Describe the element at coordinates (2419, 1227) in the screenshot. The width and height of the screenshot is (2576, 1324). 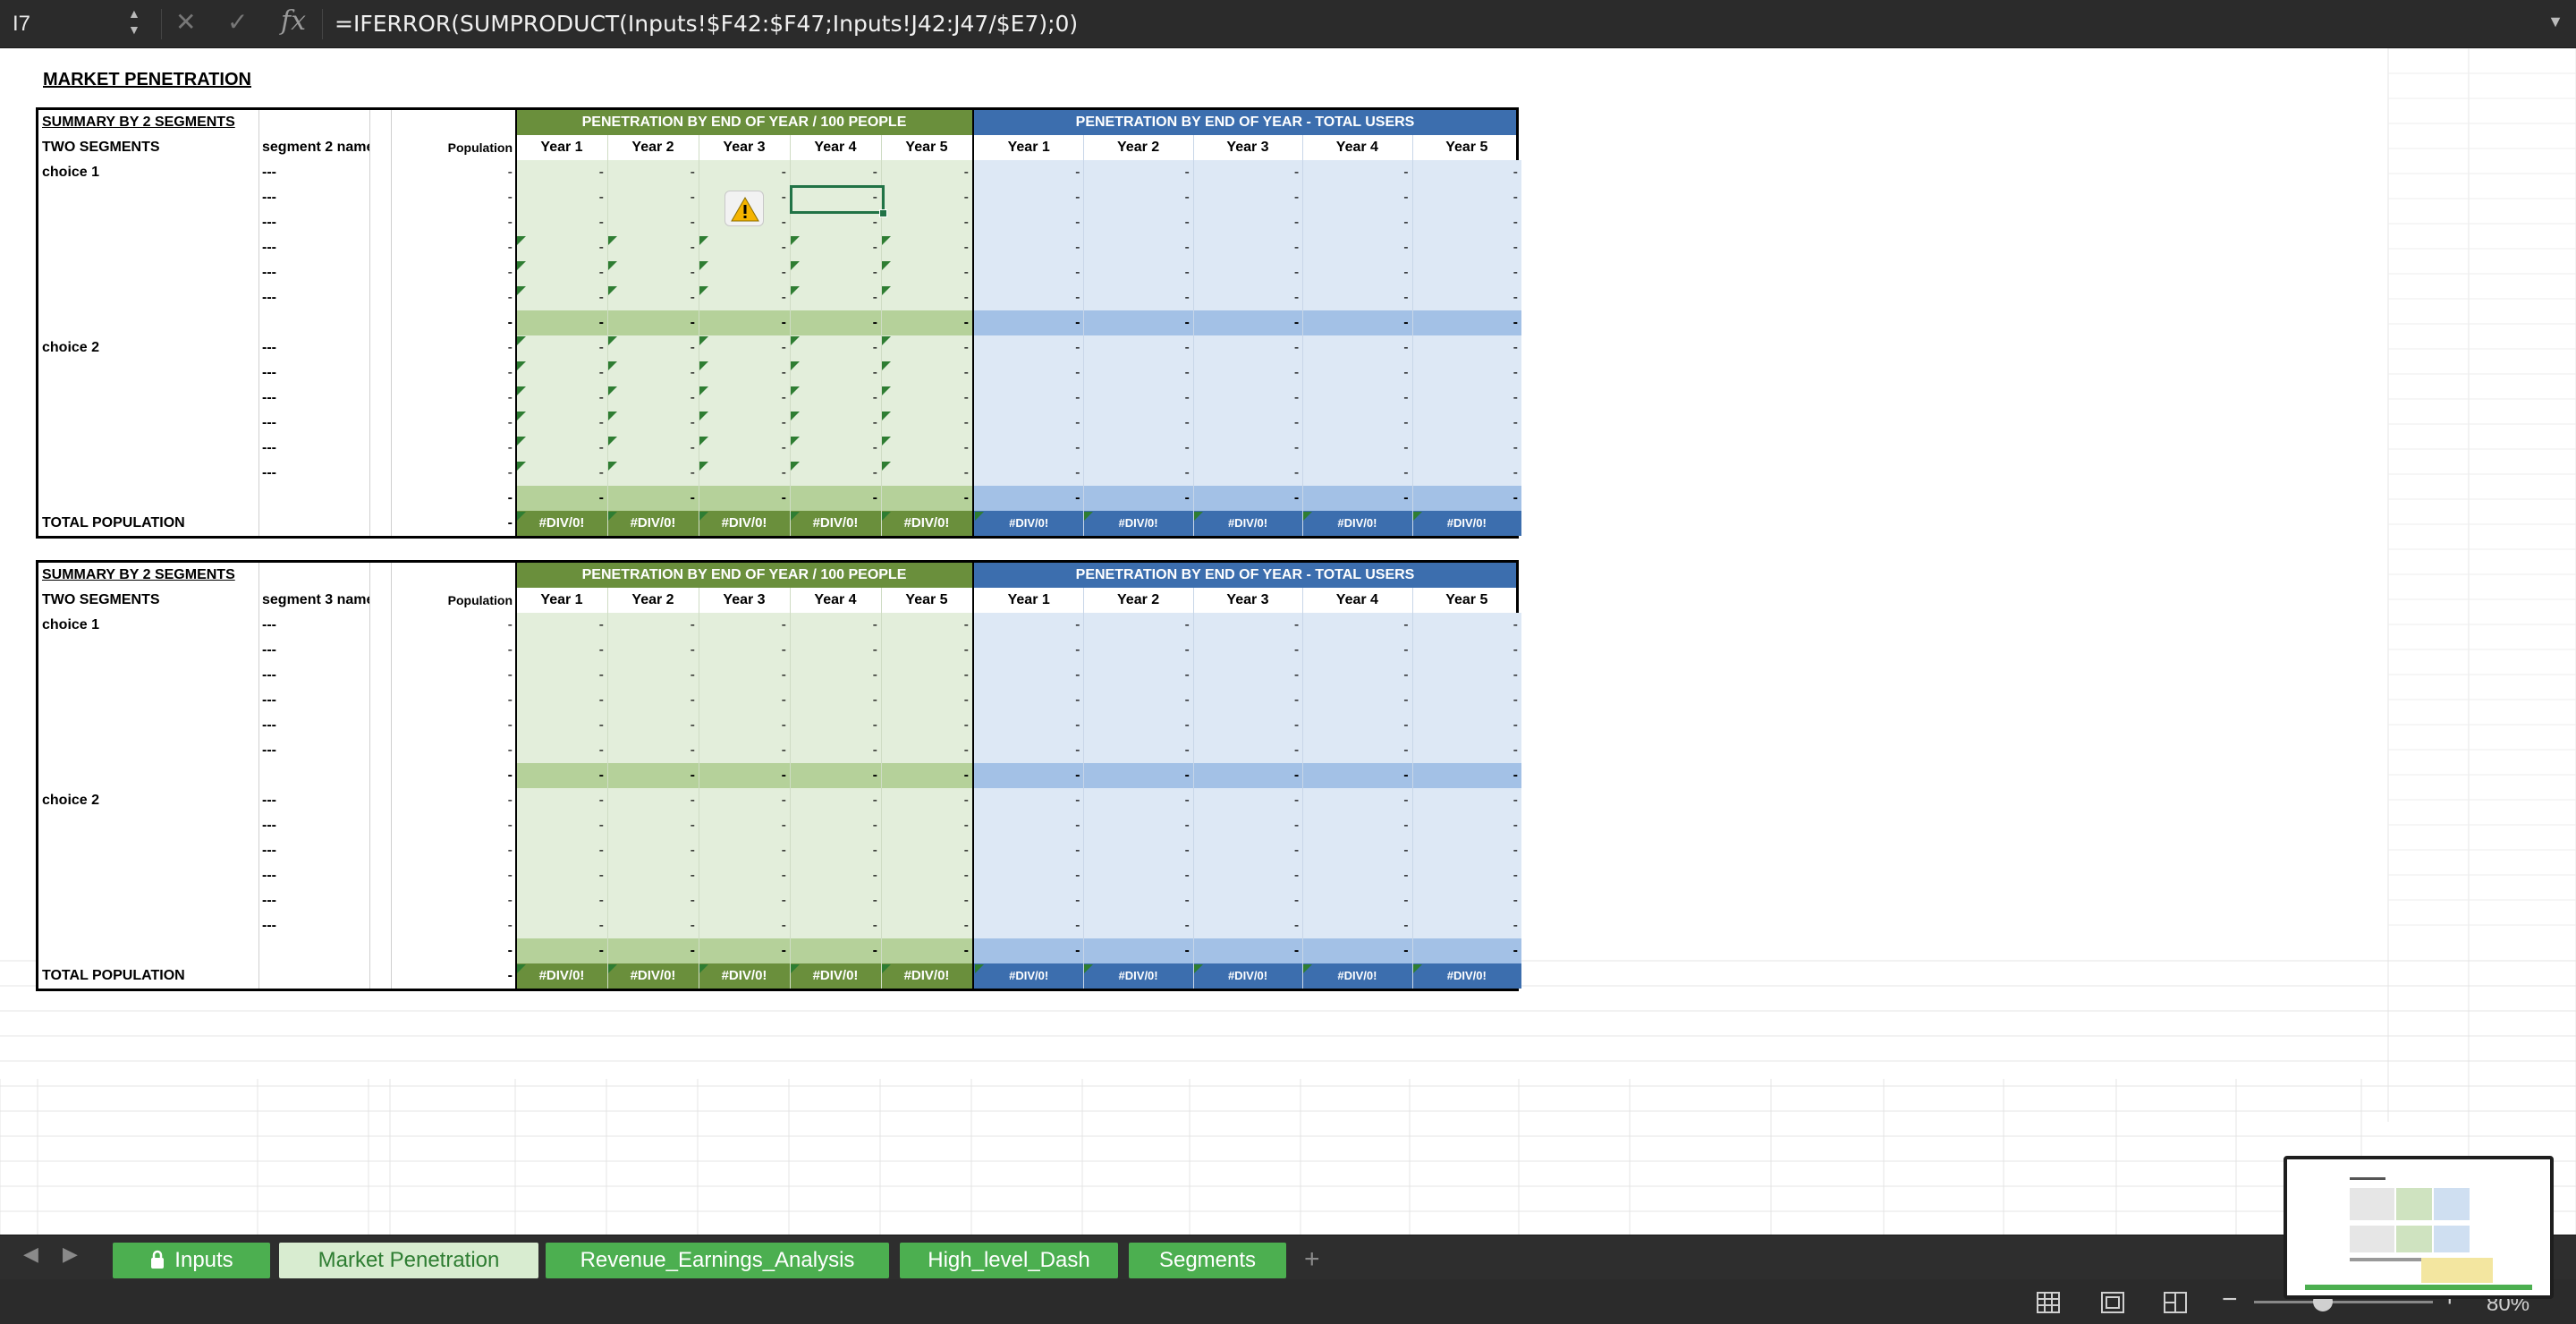
I see `sheet-thumbnail-preview` at that location.